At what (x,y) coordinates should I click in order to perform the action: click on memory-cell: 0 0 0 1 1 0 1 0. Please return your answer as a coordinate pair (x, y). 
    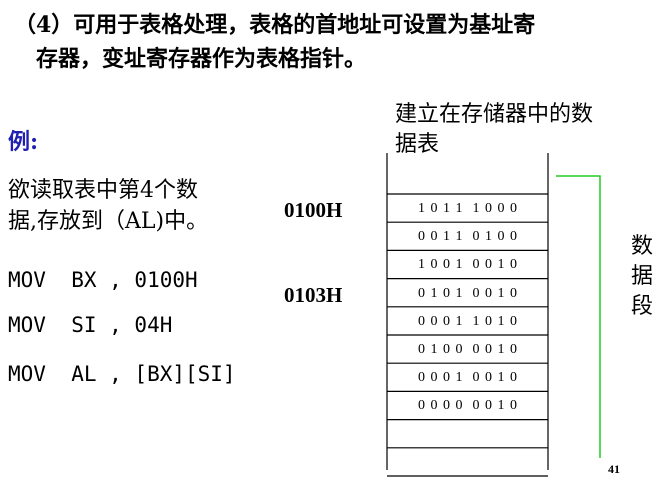
    Looking at the image, I should click on (468, 321).